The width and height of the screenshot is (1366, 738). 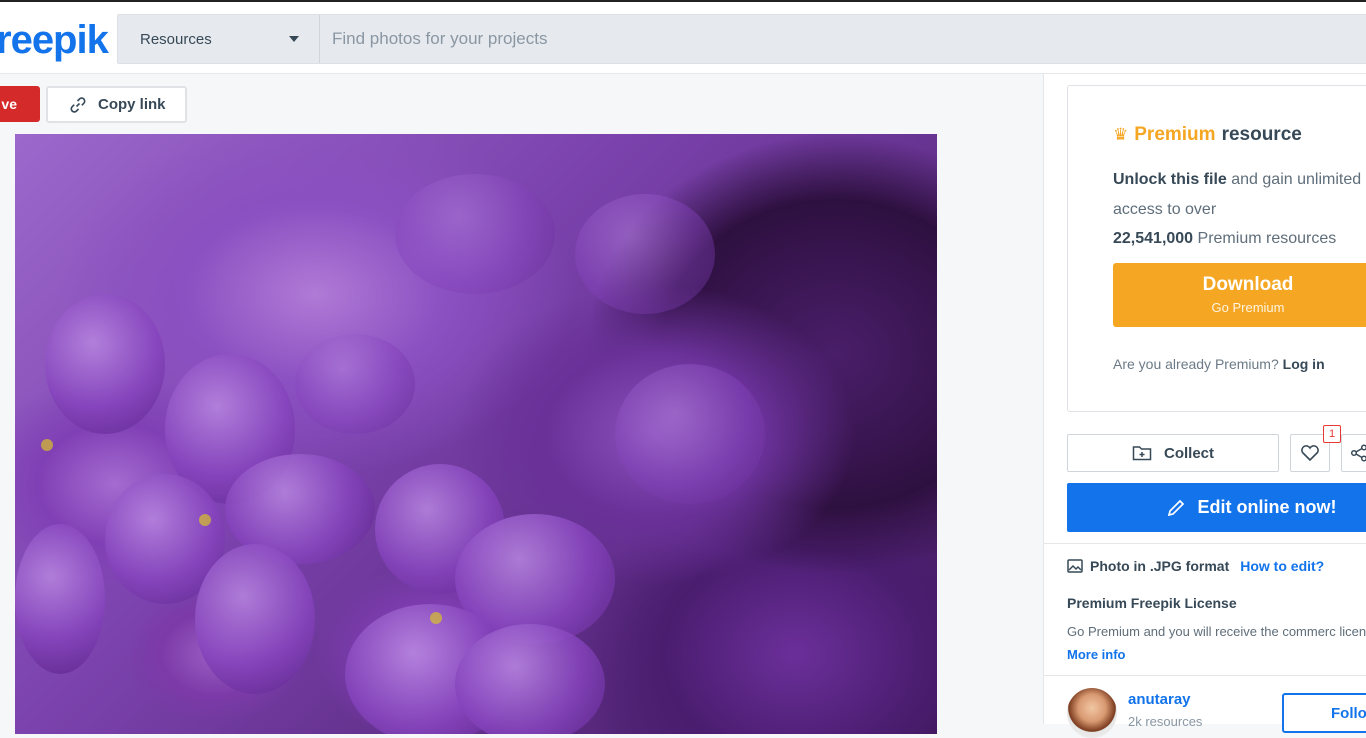 I want to click on file-format-label: Photo in .JPG format, so click(x=1160, y=566).